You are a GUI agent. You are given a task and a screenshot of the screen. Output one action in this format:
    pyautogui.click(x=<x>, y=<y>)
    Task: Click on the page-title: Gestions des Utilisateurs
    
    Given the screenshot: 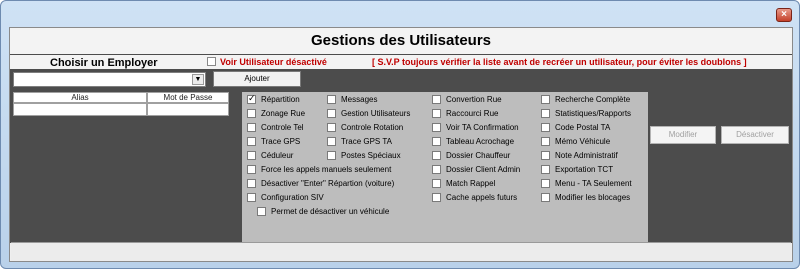 What is the action you would take?
    pyautogui.click(x=401, y=41)
    